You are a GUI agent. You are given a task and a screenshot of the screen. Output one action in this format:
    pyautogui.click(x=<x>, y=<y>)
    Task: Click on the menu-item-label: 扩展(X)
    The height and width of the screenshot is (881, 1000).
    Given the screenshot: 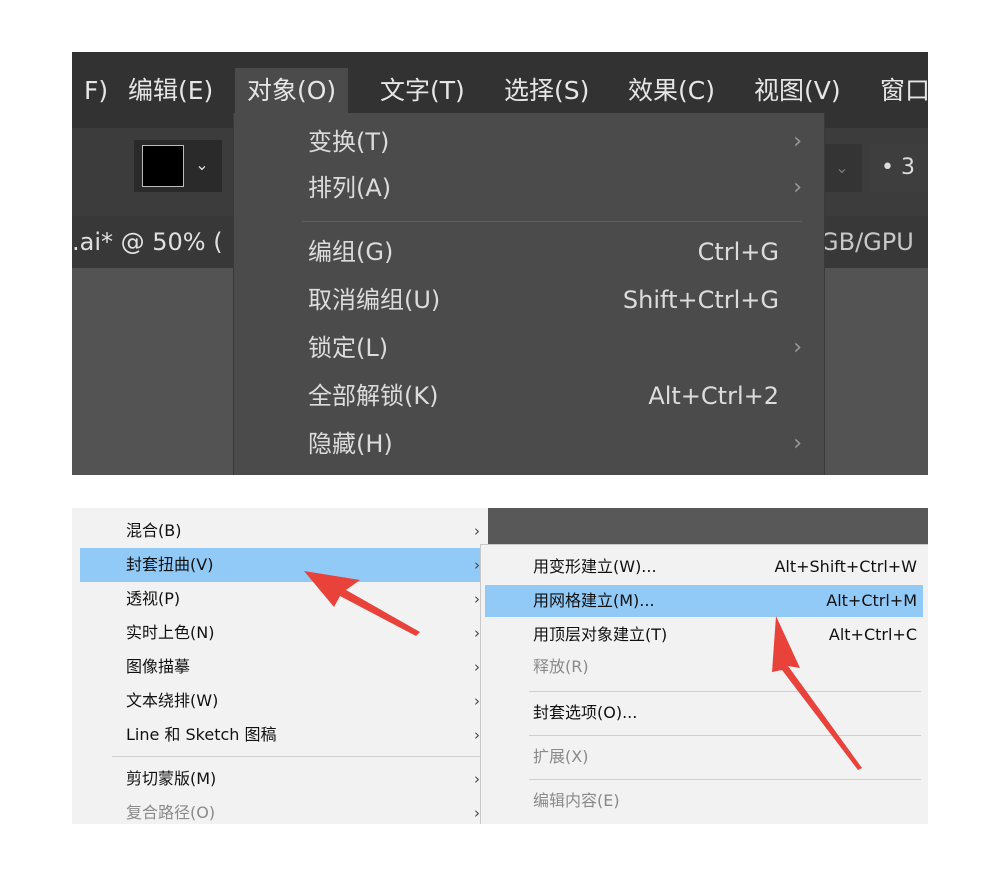 What is the action you would take?
    pyautogui.click(x=561, y=756)
    